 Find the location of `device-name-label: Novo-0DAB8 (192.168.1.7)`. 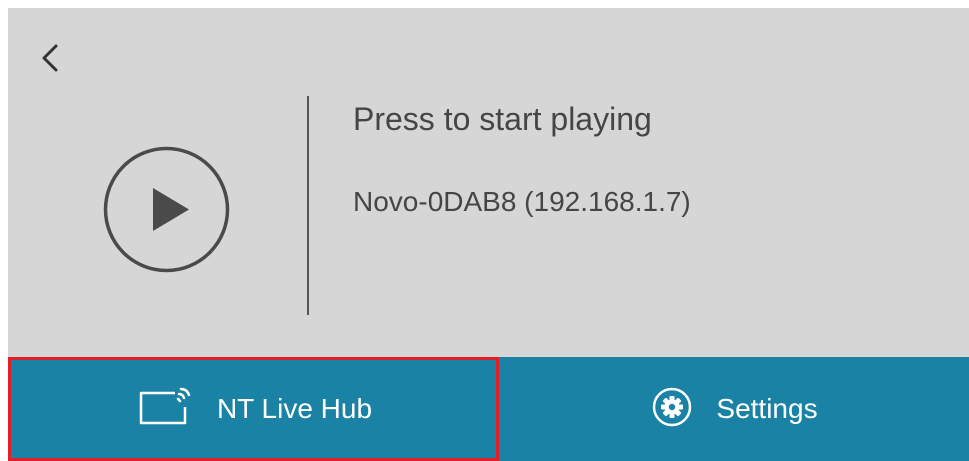

device-name-label: Novo-0DAB8 (192.168.1.7) is located at coordinates (522, 201).